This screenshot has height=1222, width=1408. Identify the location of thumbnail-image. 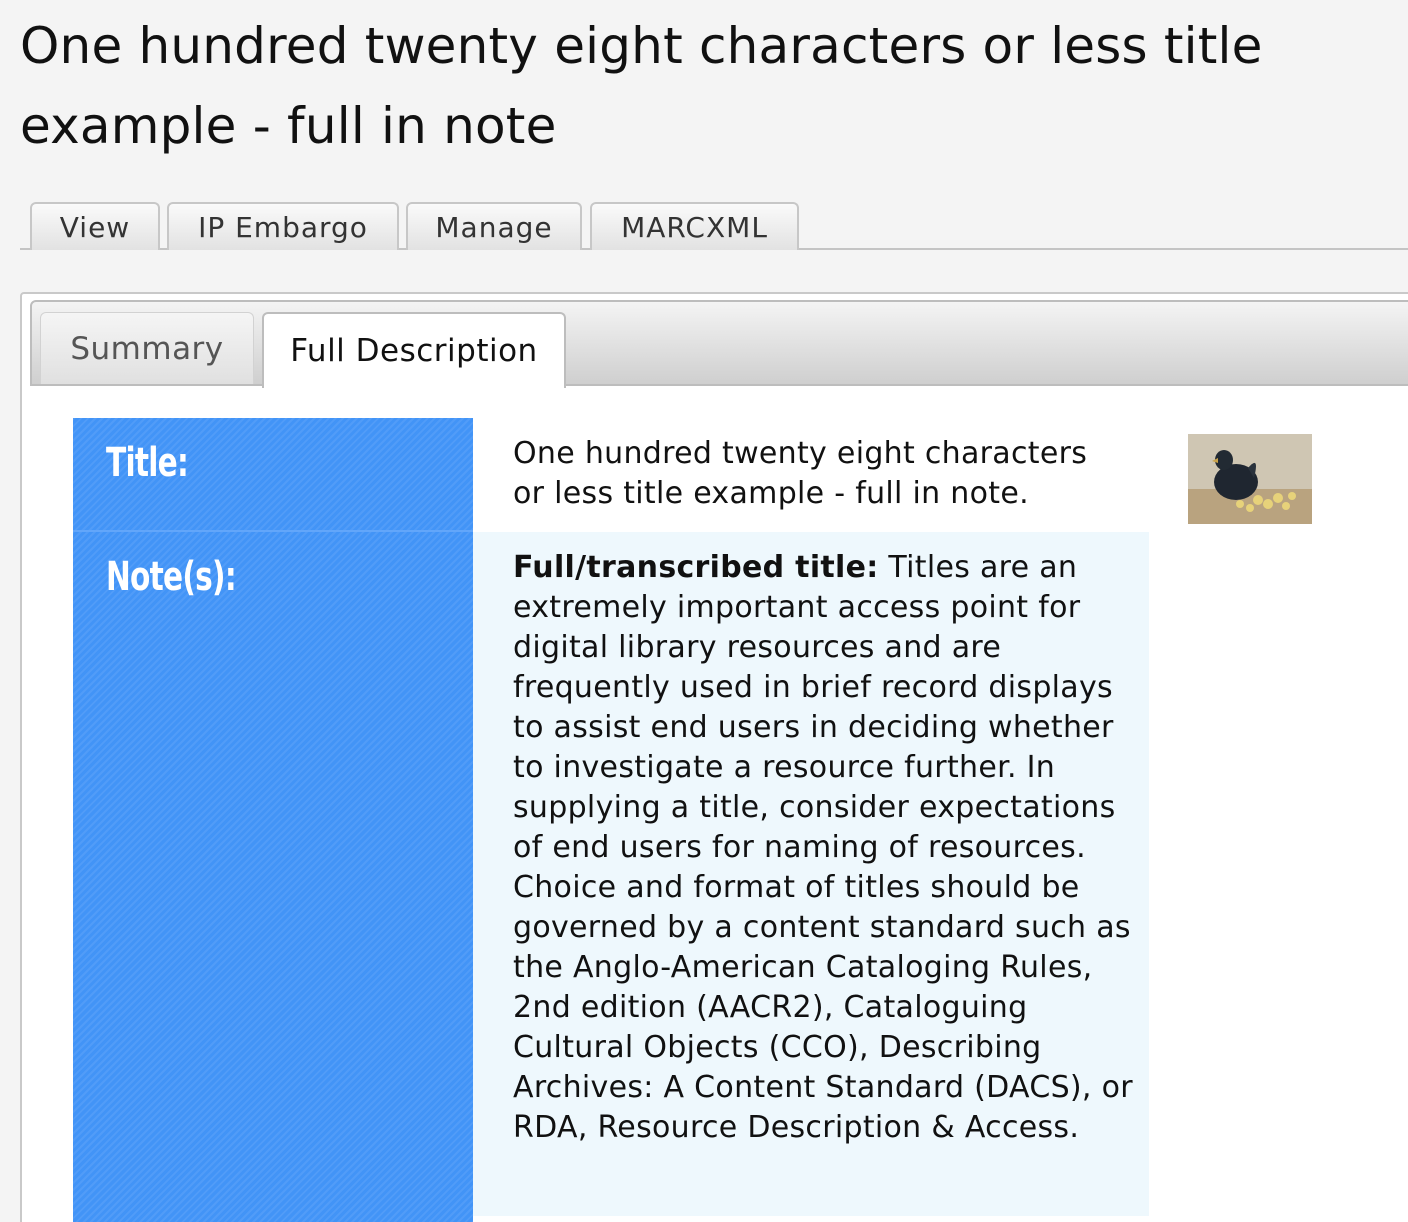
(1250, 479).